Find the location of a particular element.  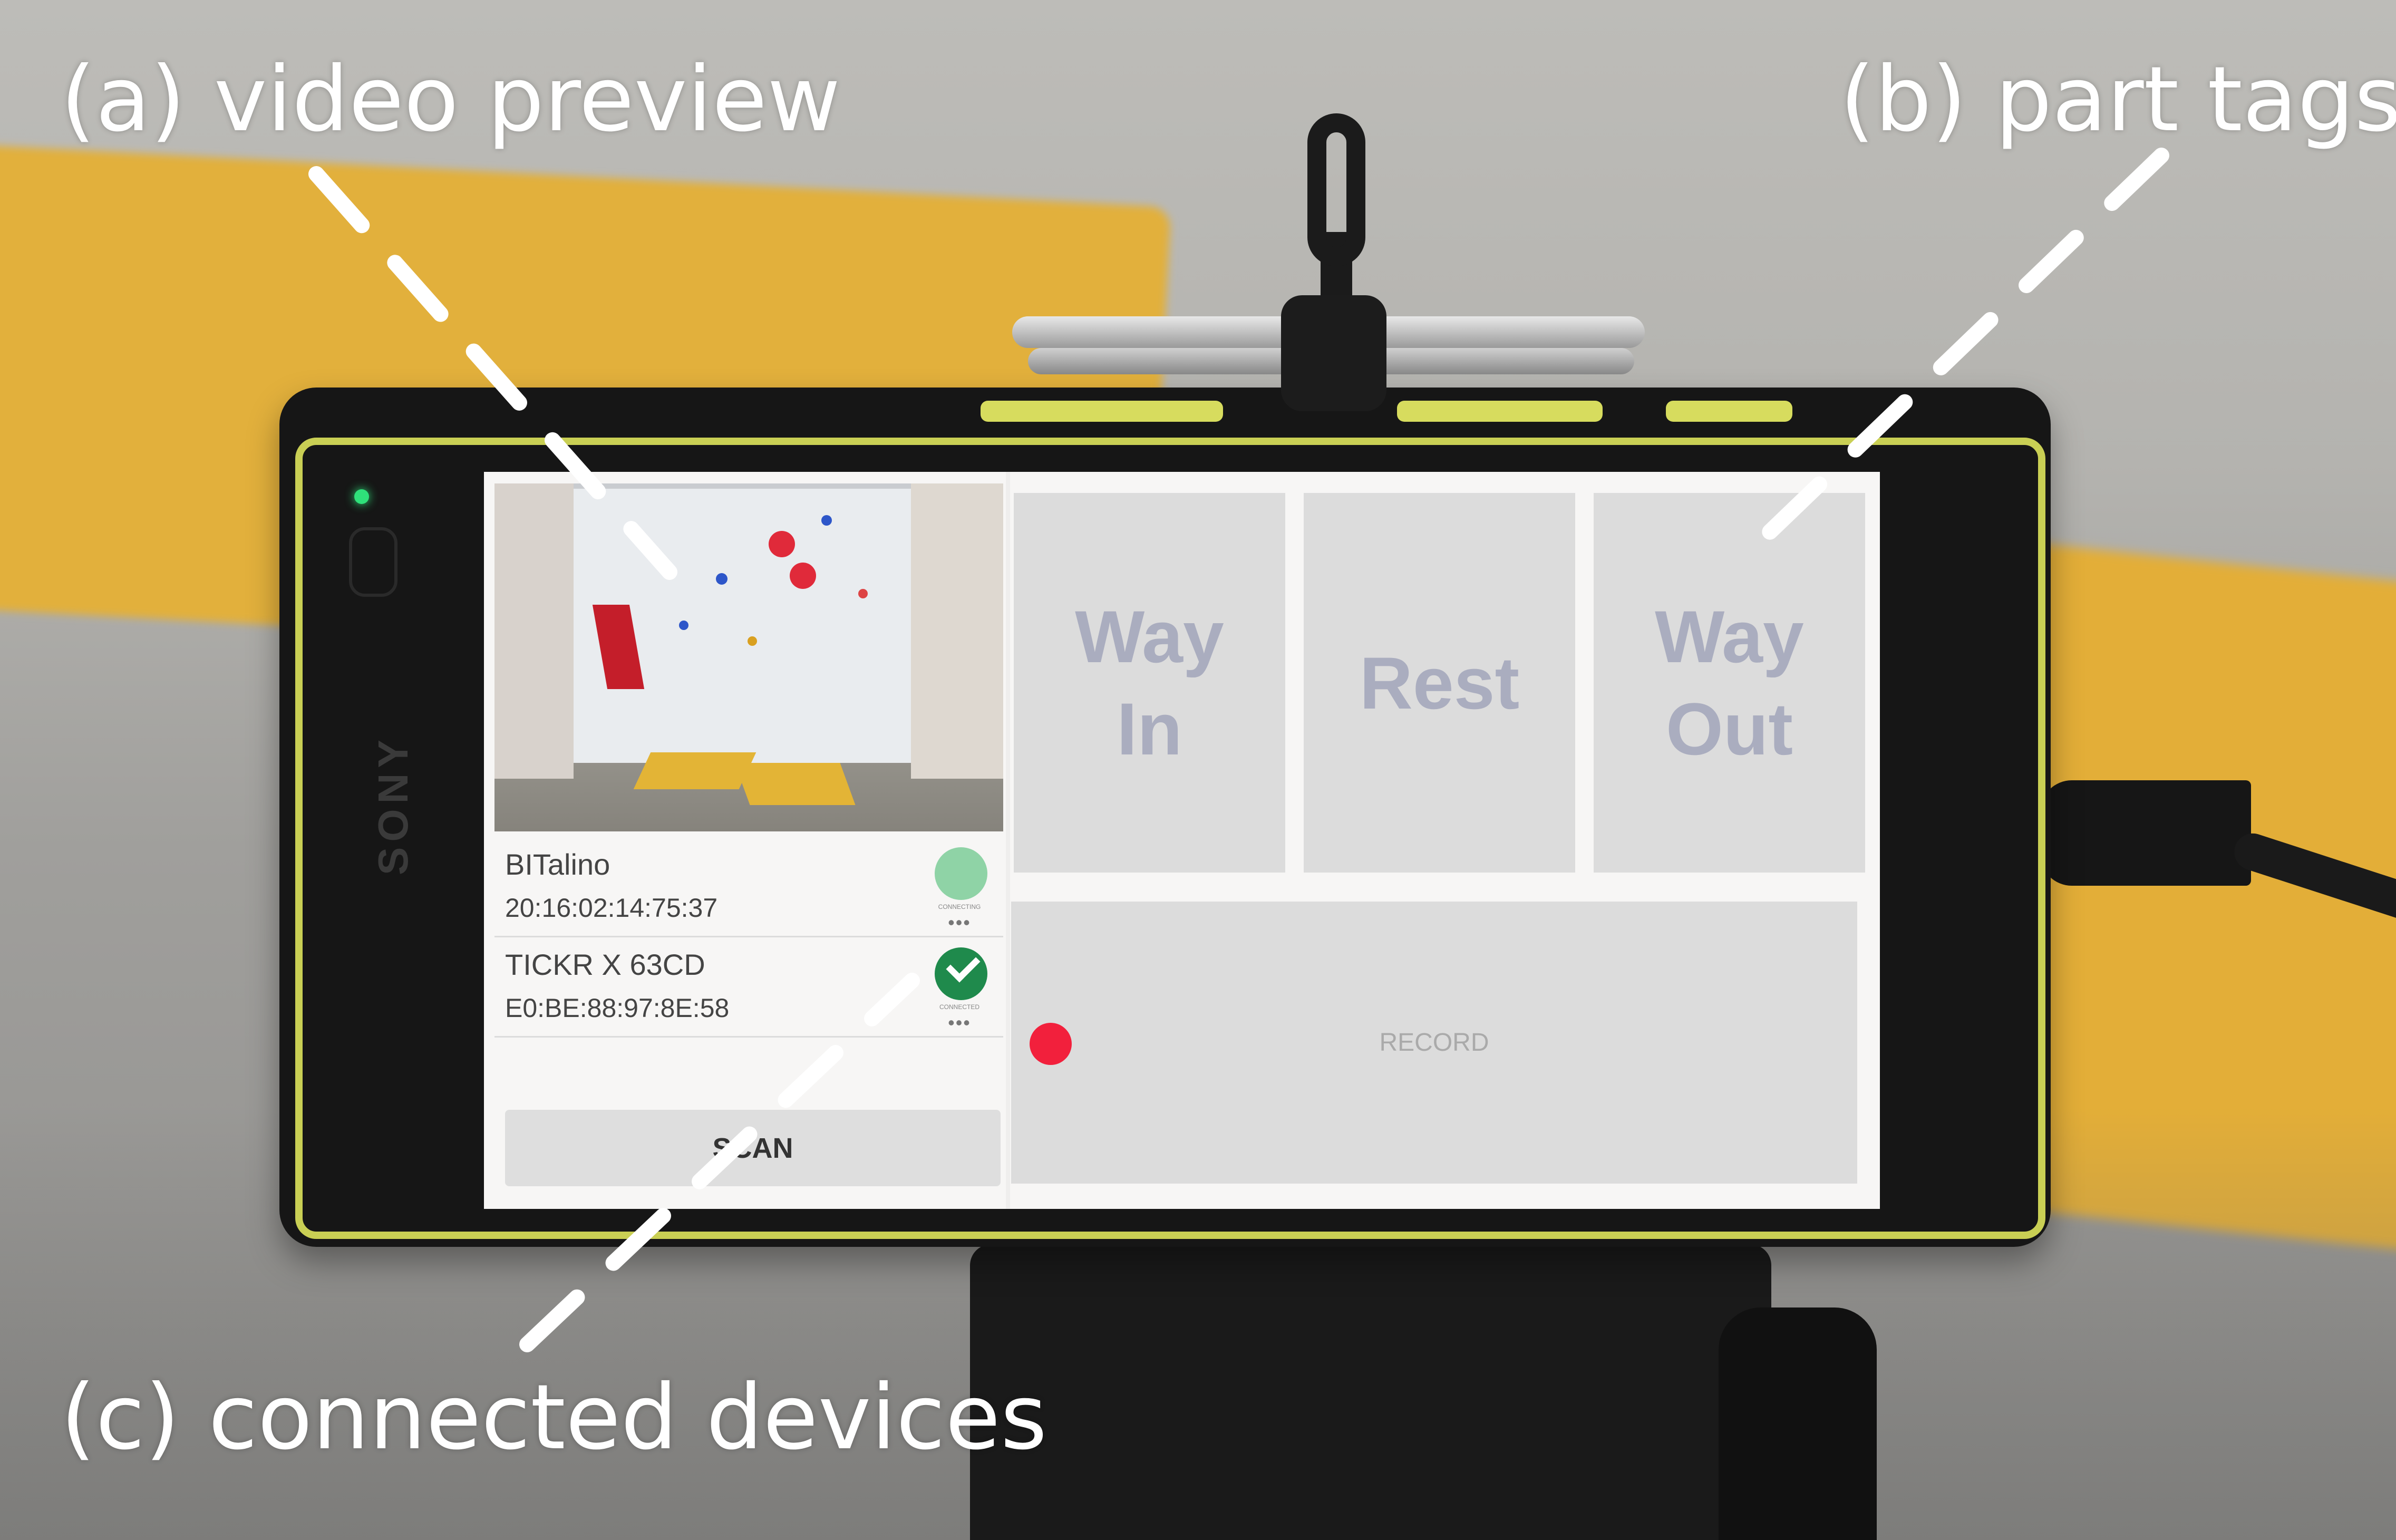

annotation-line-part-tags is located at coordinates (1959, 351).